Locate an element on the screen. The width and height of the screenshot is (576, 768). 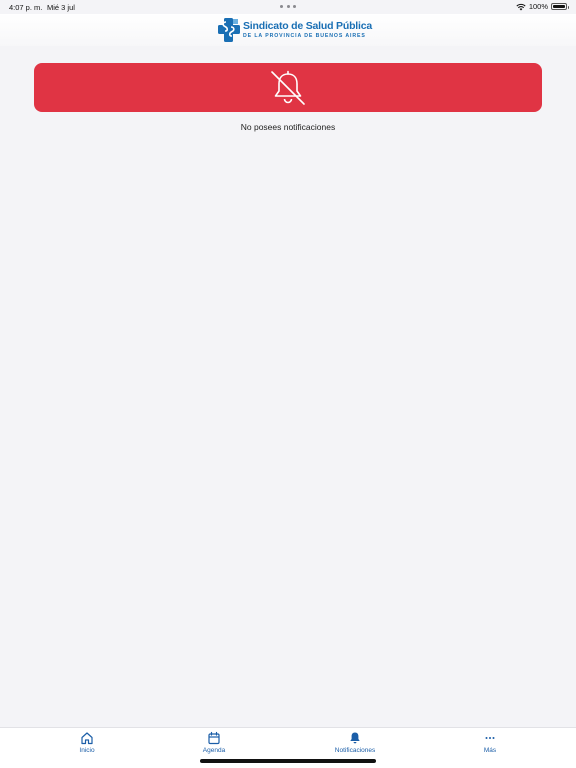
bell-slash-icon is located at coordinates (288, 87).